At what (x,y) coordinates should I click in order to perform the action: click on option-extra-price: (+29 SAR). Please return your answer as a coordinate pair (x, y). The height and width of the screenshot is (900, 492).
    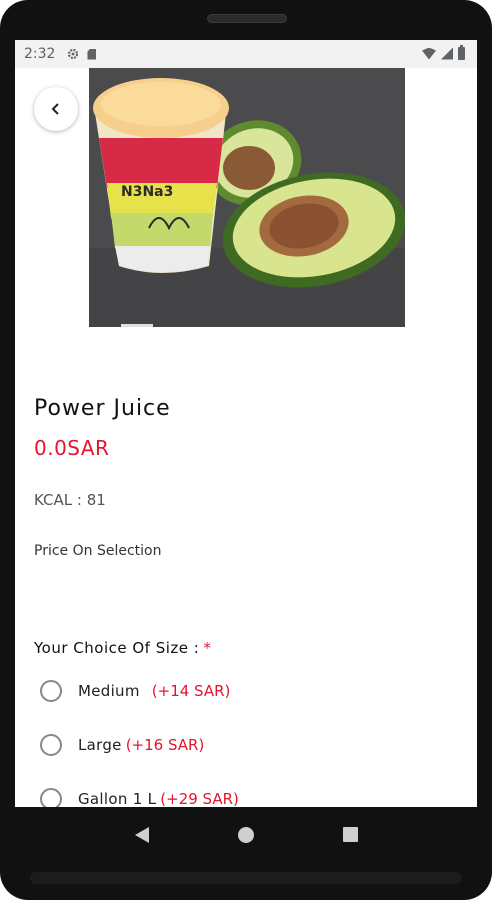
    Looking at the image, I should click on (199, 798).